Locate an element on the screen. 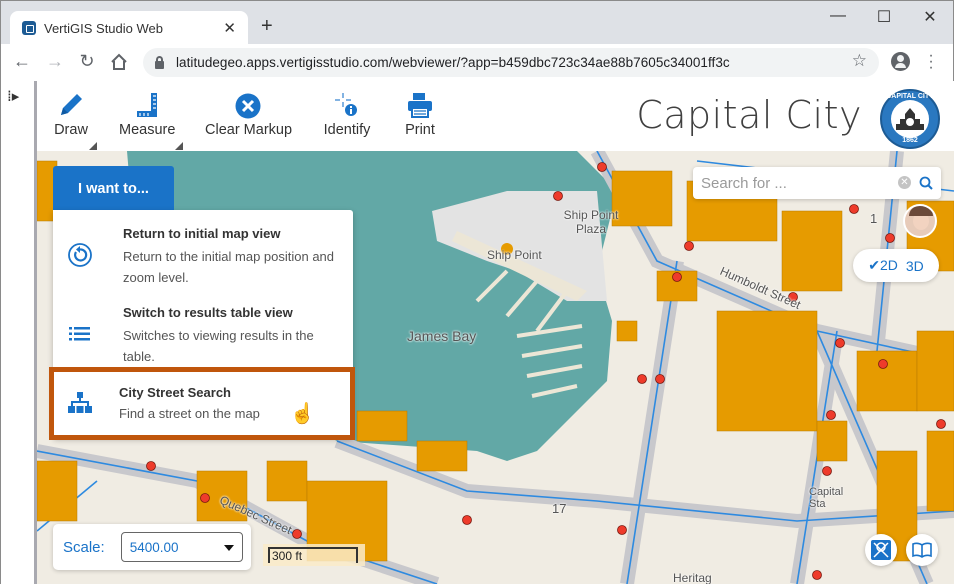 Image resolution: width=954 pixels, height=584 pixels. browser-tab: VertiGIS Studio Web ✕ is located at coordinates (129, 28).